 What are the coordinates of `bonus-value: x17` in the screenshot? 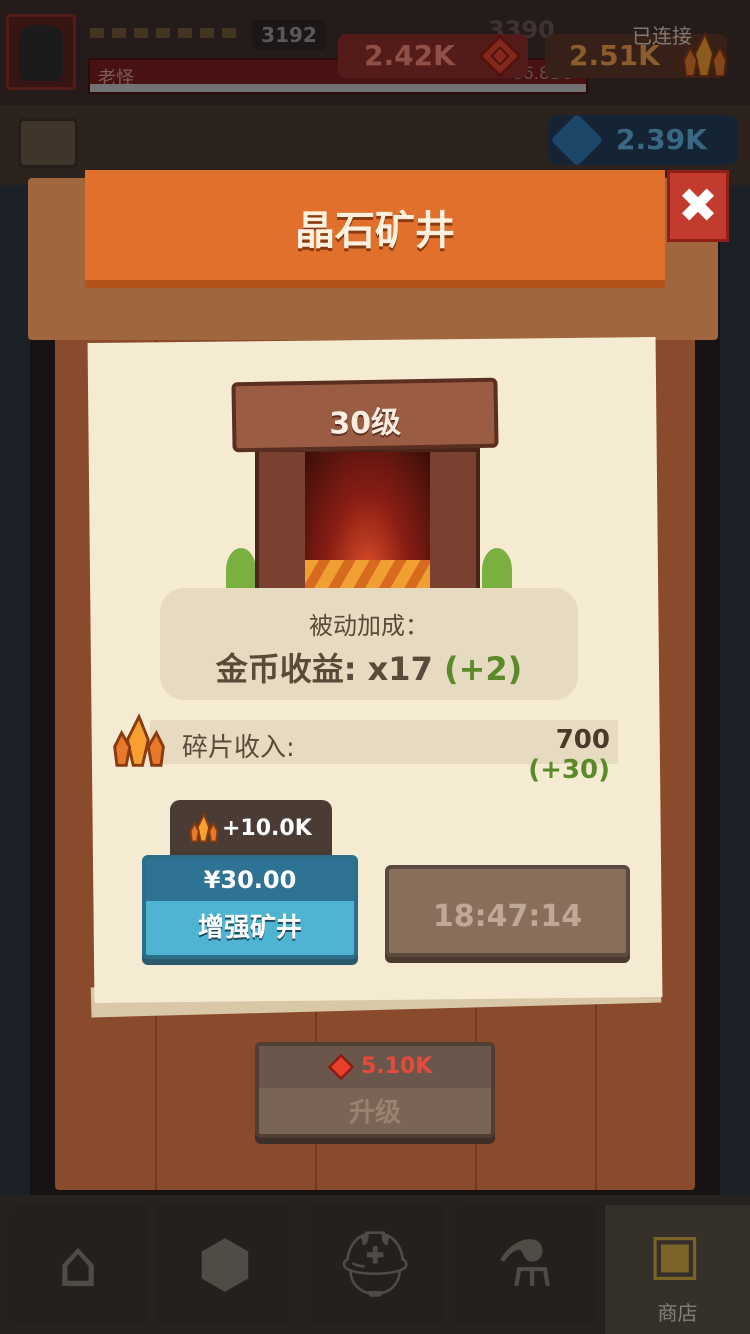 It's located at (400, 669).